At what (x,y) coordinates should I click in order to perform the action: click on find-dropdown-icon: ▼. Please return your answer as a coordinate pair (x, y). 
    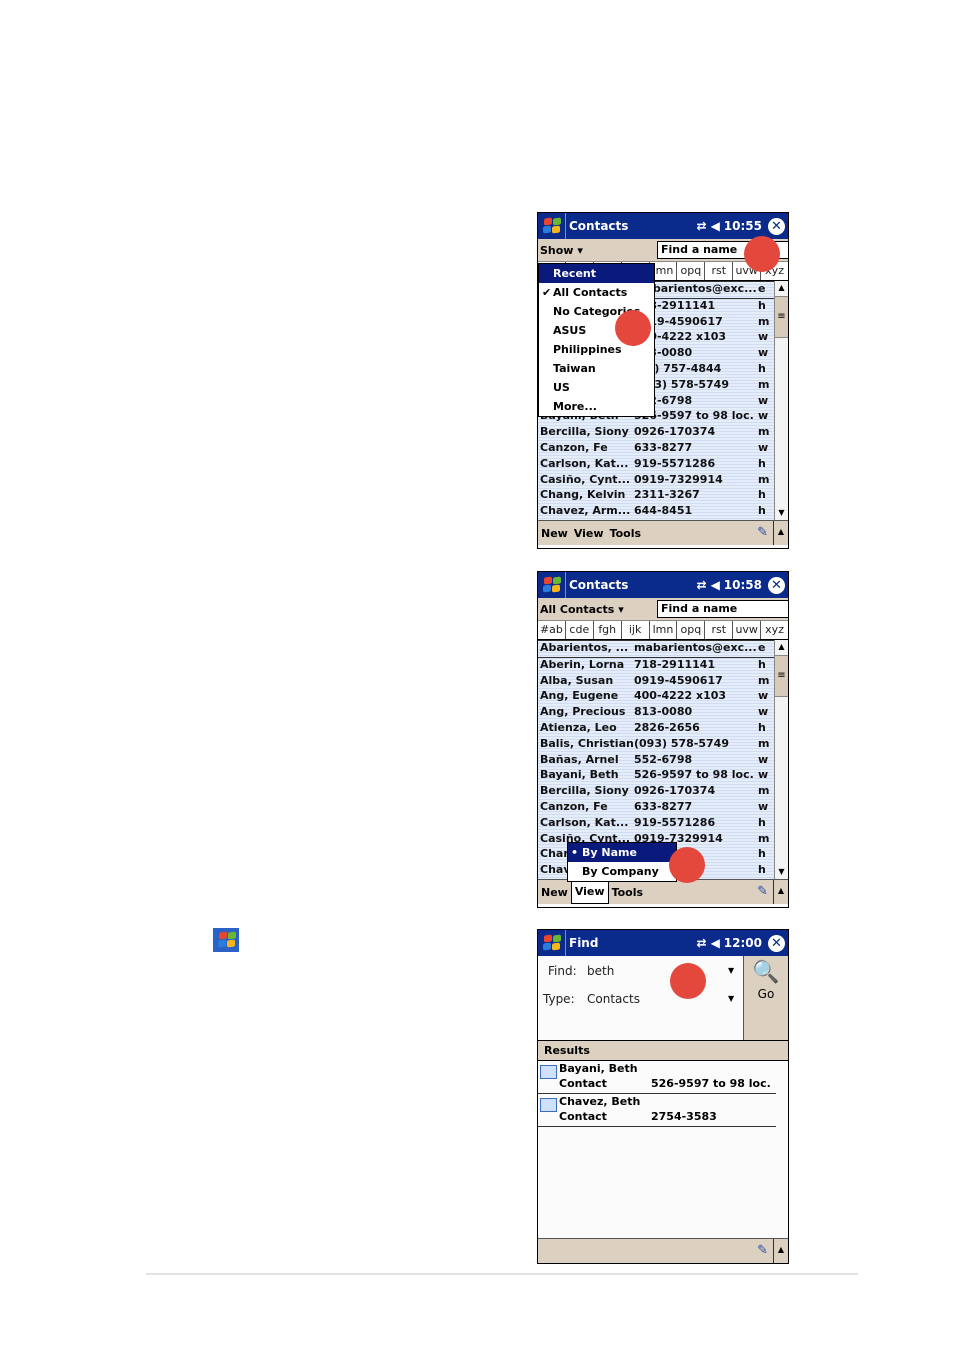
    Looking at the image, I should click on (731, 970).